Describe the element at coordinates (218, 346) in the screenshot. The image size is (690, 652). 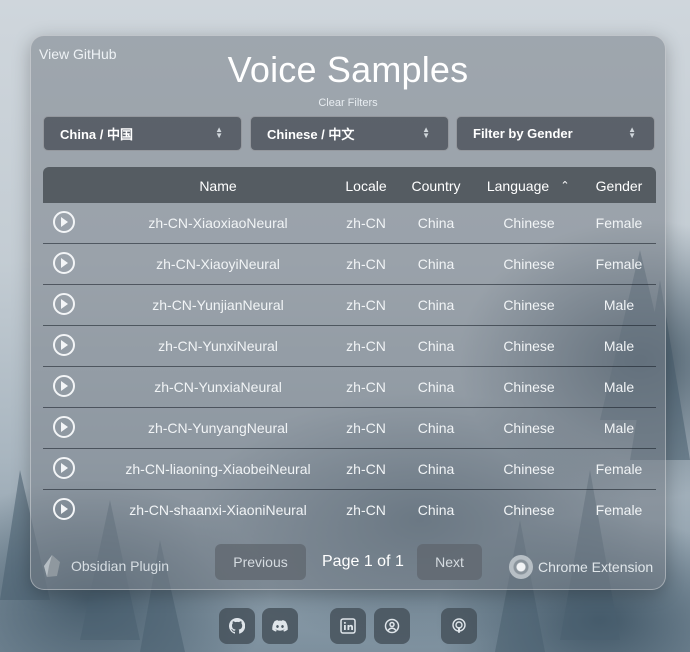
I see `cell-name: zh-CN-YunxiNeural` at that location.